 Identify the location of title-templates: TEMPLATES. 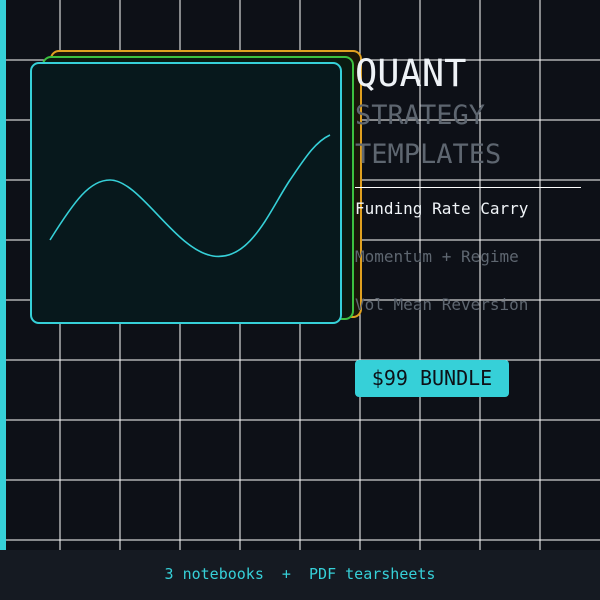
(428, 154).